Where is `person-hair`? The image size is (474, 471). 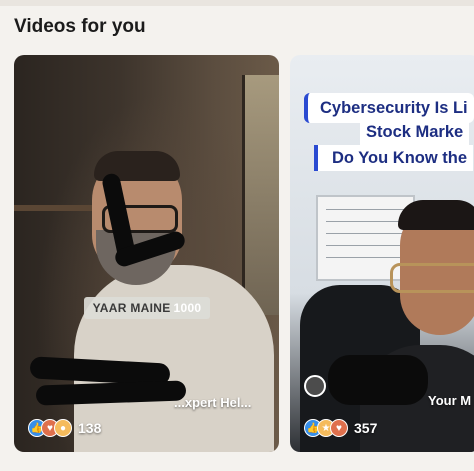
person-hair is located at coordinates (436, 215).